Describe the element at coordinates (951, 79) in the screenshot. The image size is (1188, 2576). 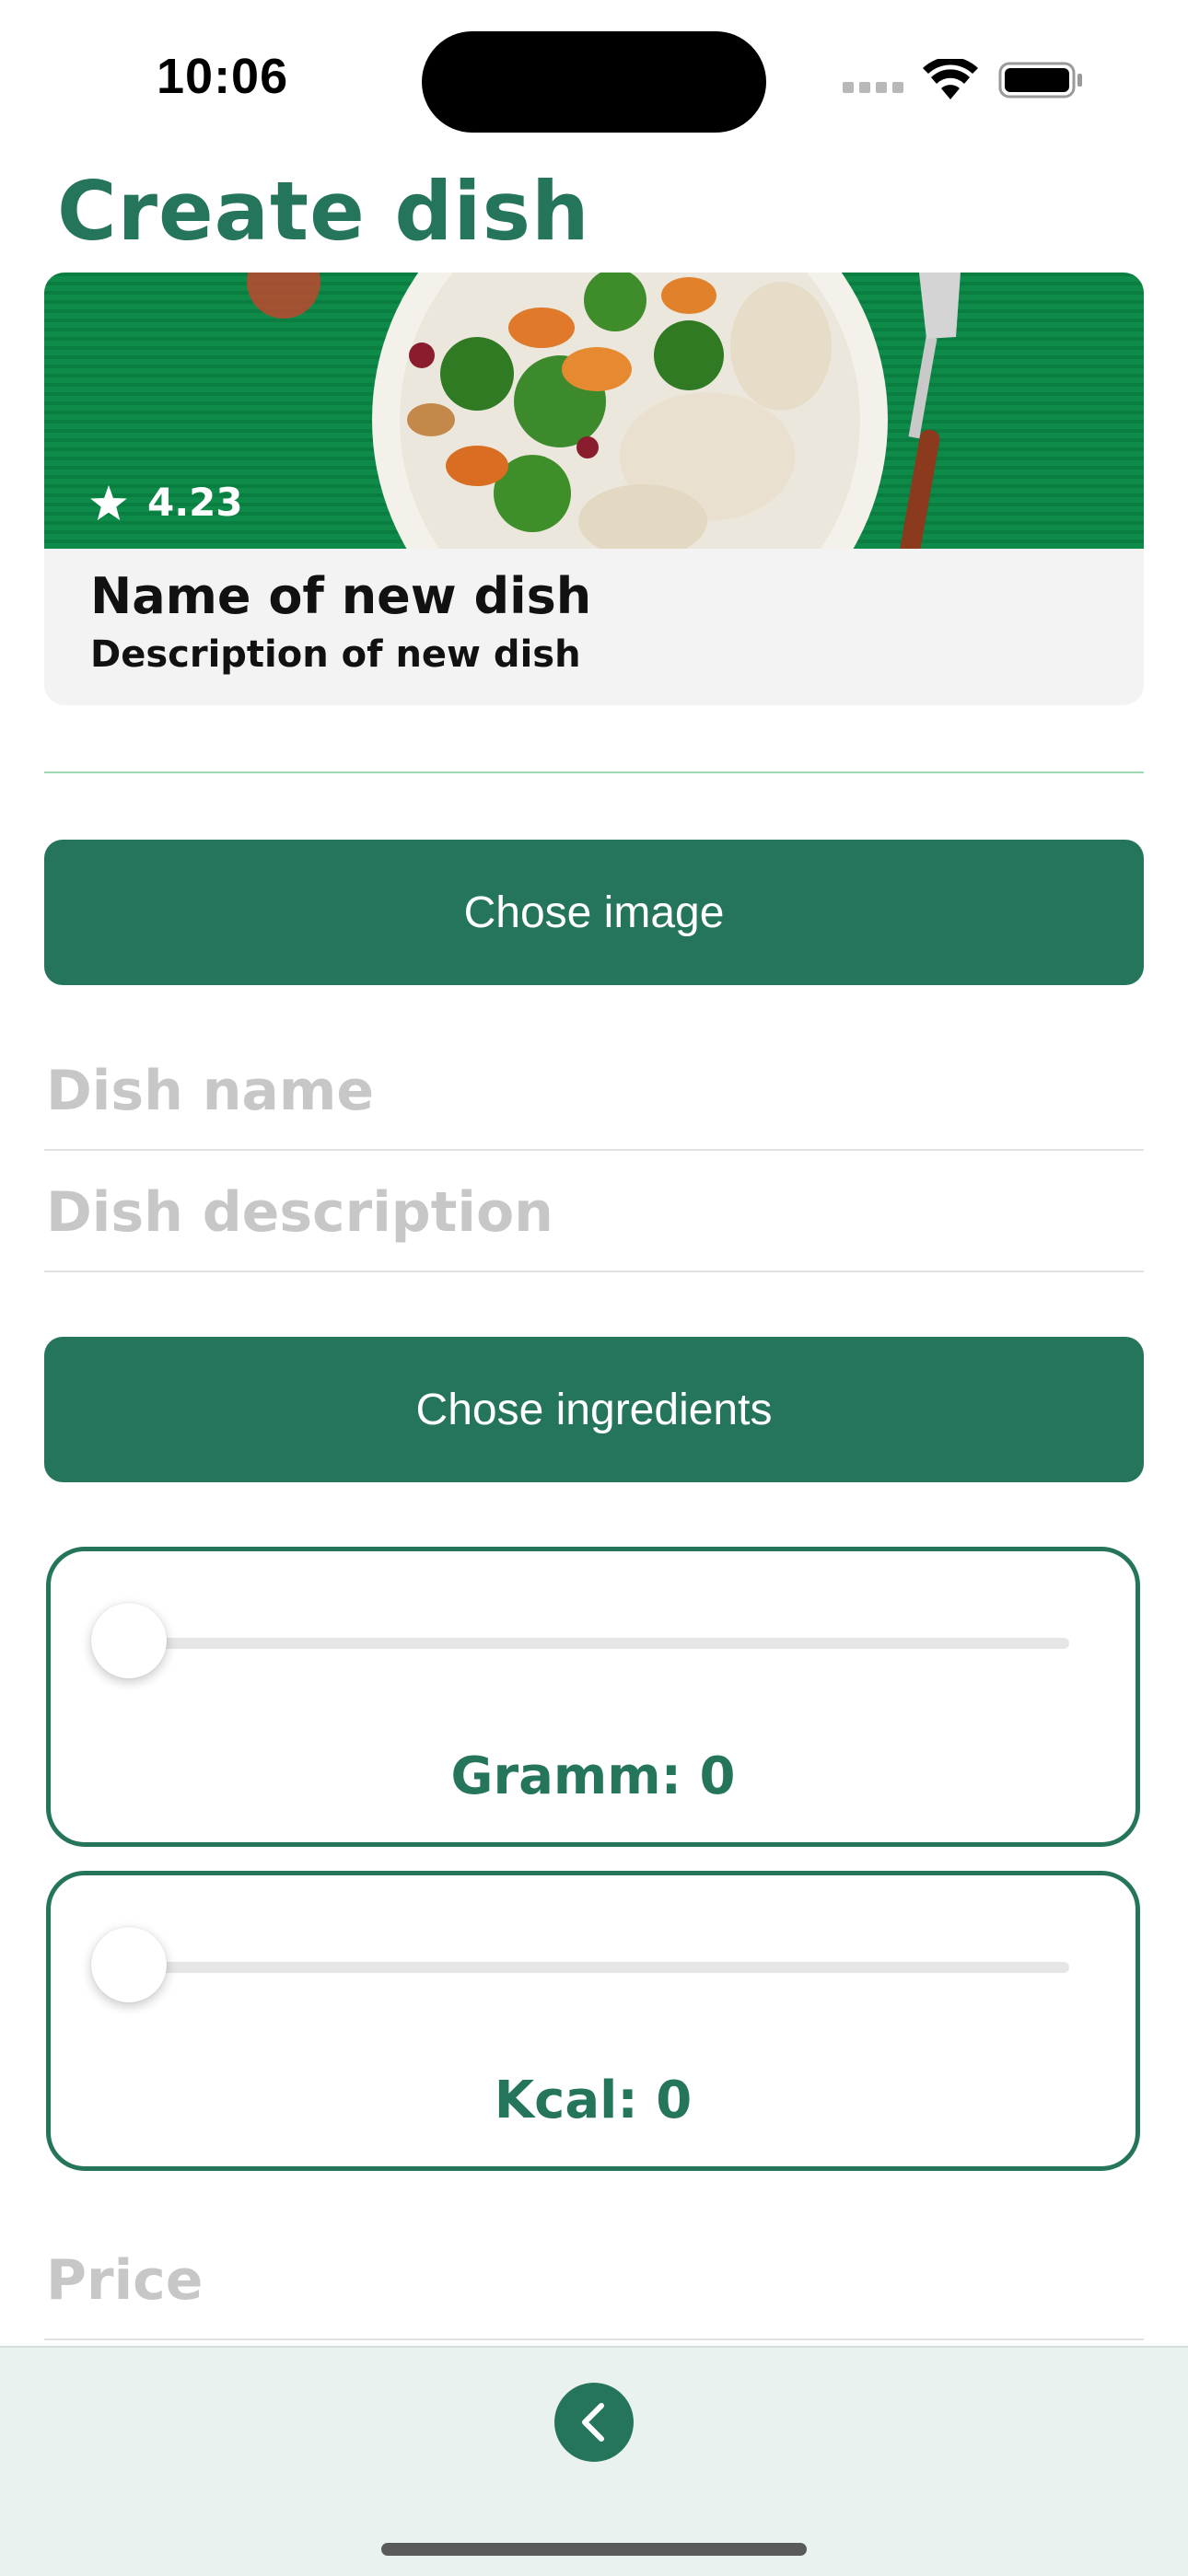
I see `wifi-icon` at that location.